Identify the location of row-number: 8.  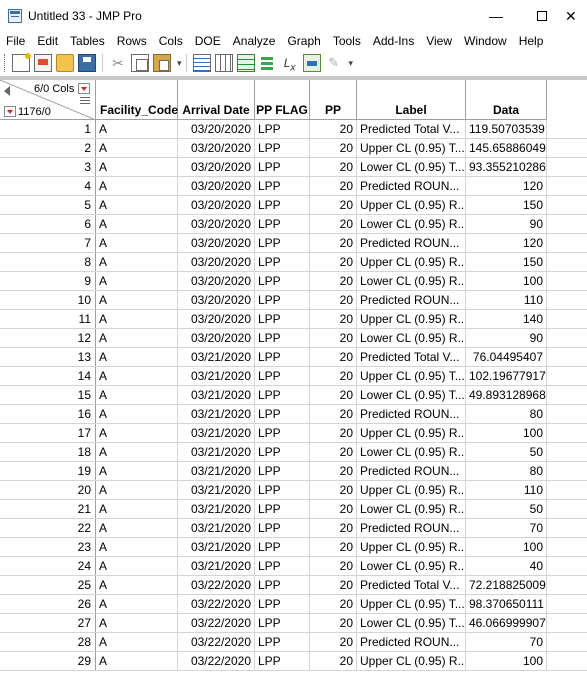
(48, 262).